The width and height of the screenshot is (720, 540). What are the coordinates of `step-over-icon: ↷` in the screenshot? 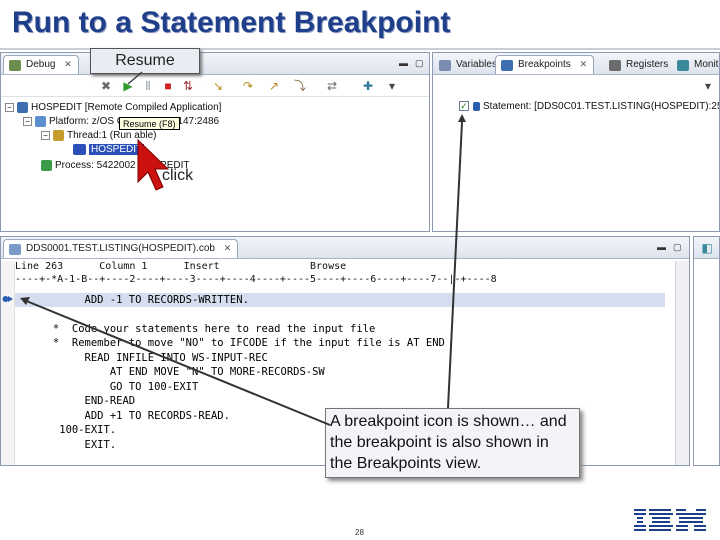 It's located at (248, 86).